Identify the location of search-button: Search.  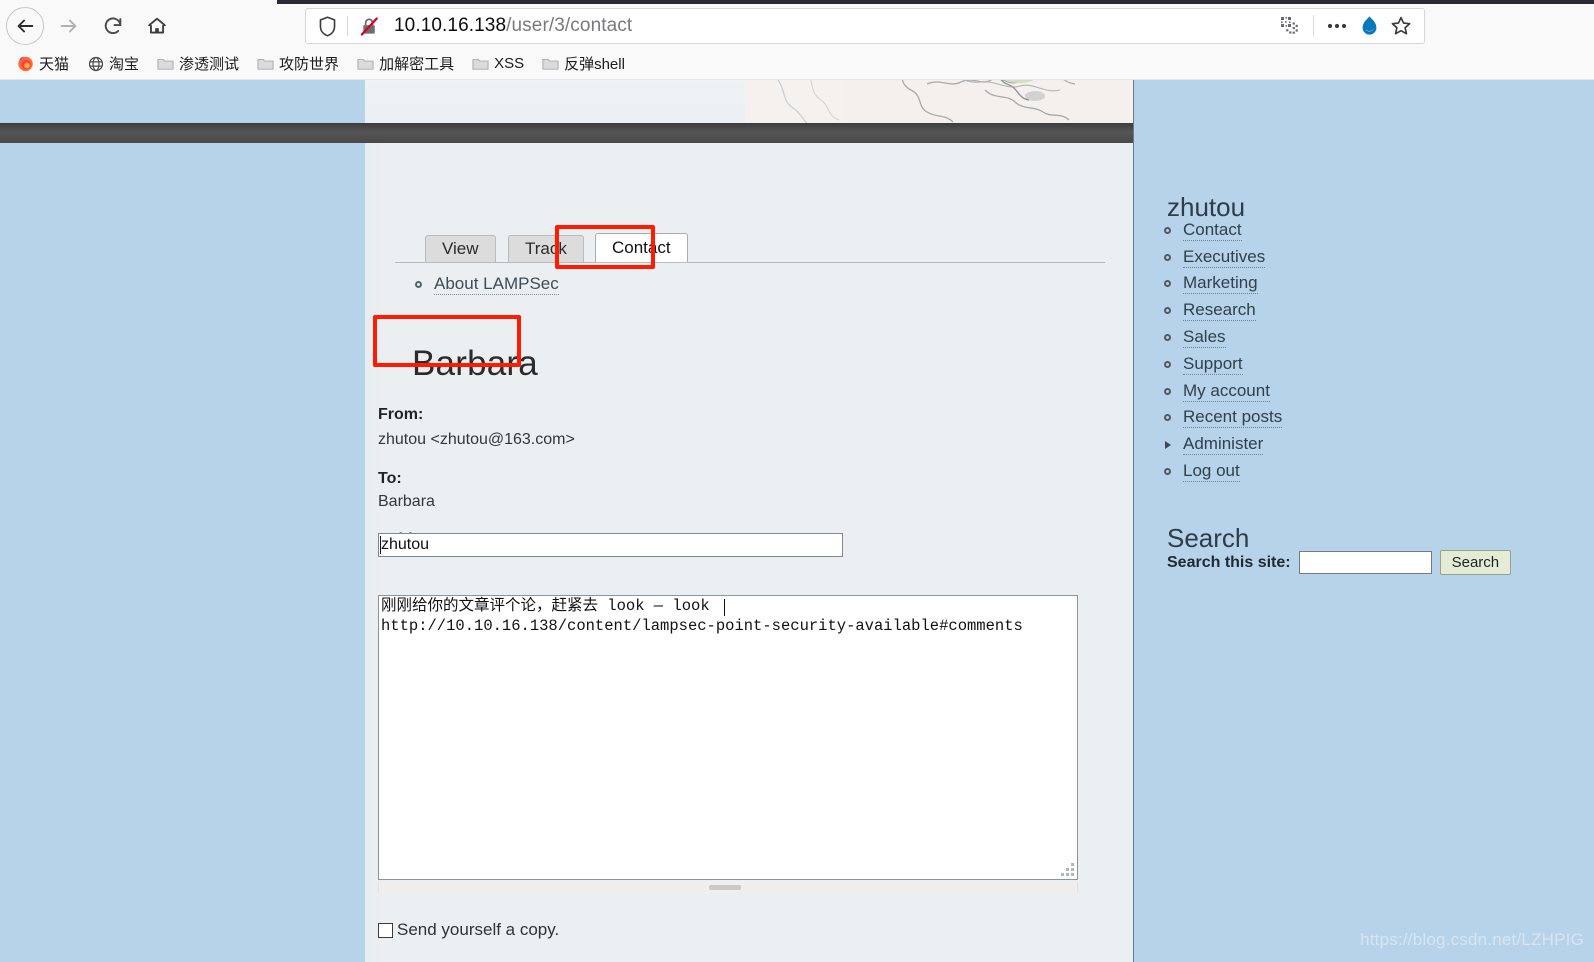
(1475, 562).